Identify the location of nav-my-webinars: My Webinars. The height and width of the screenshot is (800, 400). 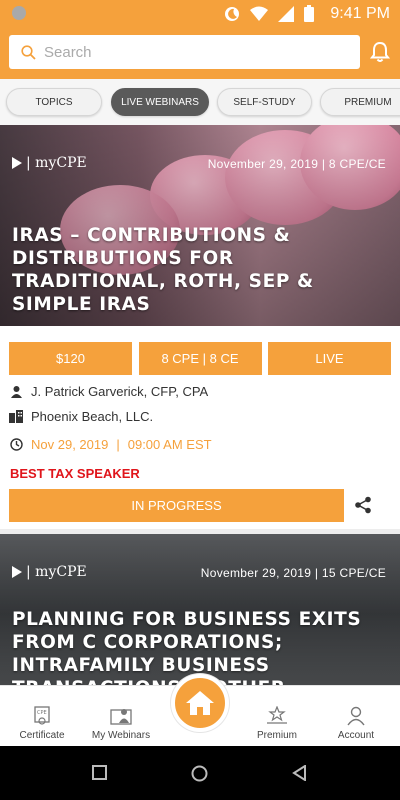
(121, 716).